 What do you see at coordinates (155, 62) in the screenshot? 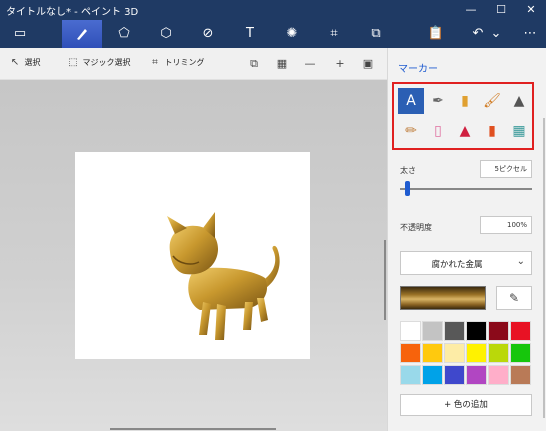
I see `crop-icon: ⌗` at bounding box center [155, 62].